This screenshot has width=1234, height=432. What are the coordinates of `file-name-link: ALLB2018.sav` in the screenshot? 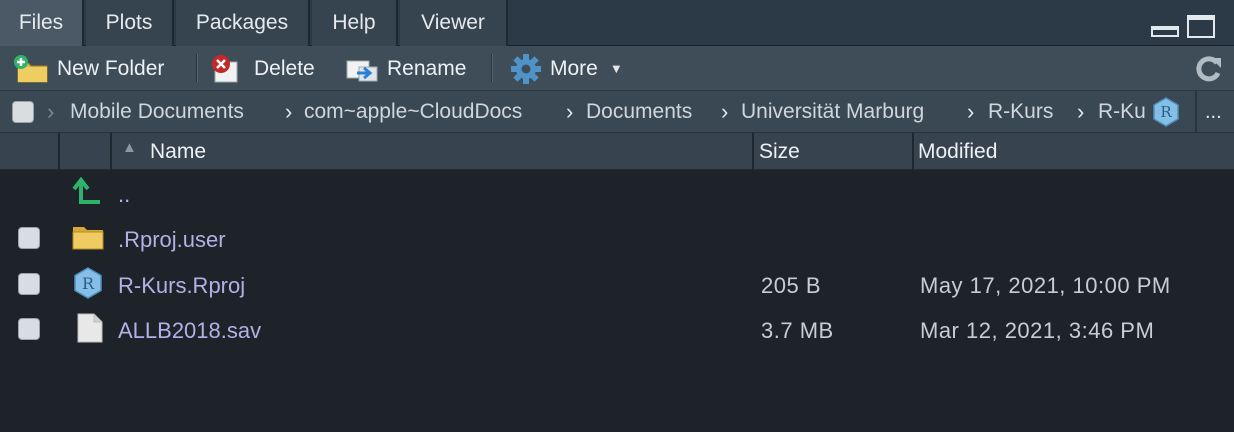 It's located at (189, 331).